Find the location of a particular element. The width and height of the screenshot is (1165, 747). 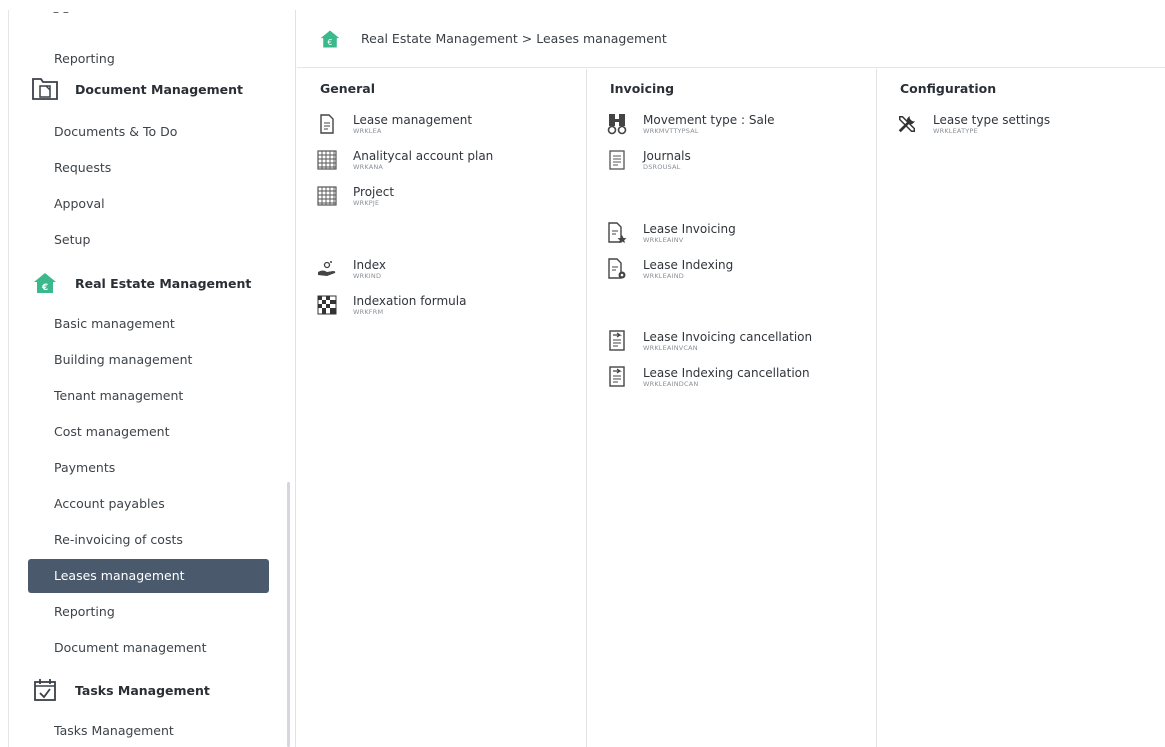

entry-lease-indexing-cancellation: Lease Indexing cancellation WRKLEAINDCAN is located at coordinates (708, 377).